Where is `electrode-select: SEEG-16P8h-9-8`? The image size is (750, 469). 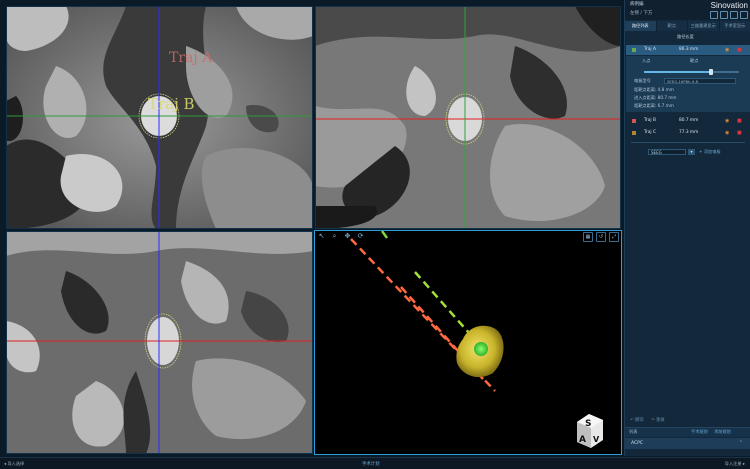
electrode-select: SEEG-16P8h-9-8 is located at coordinates (700, 81).